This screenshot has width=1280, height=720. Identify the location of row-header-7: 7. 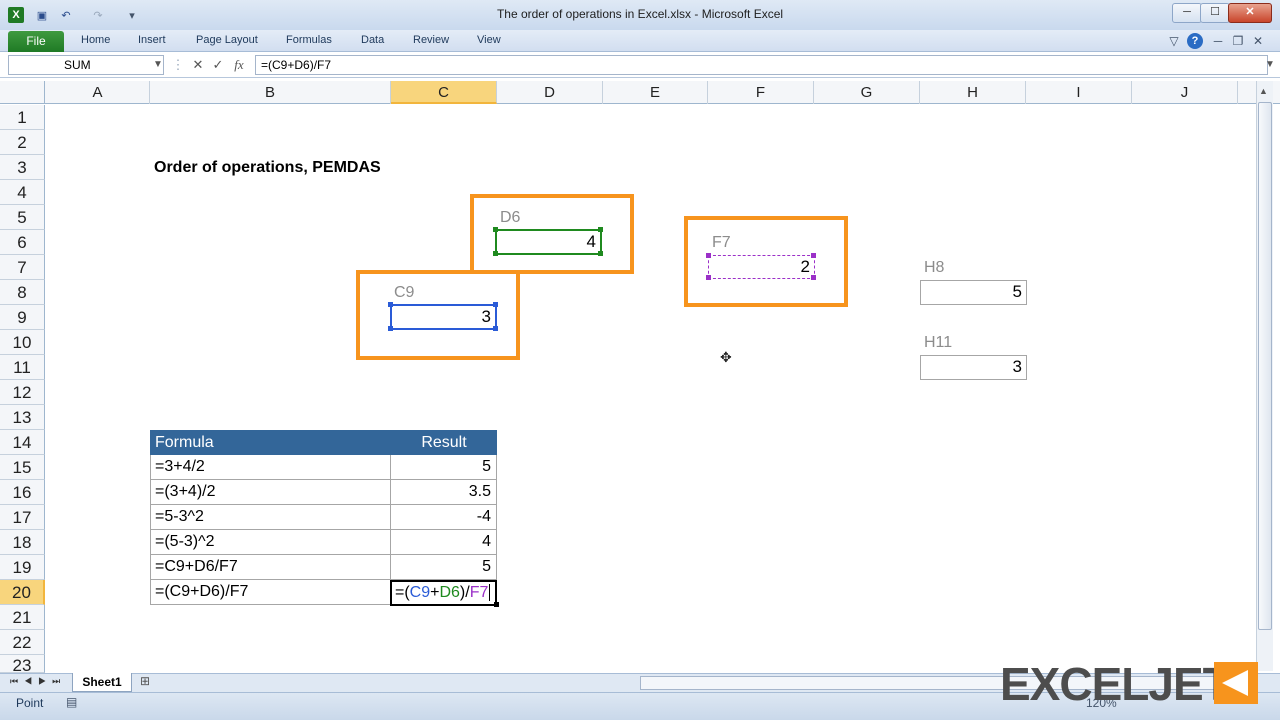
(22, 267).